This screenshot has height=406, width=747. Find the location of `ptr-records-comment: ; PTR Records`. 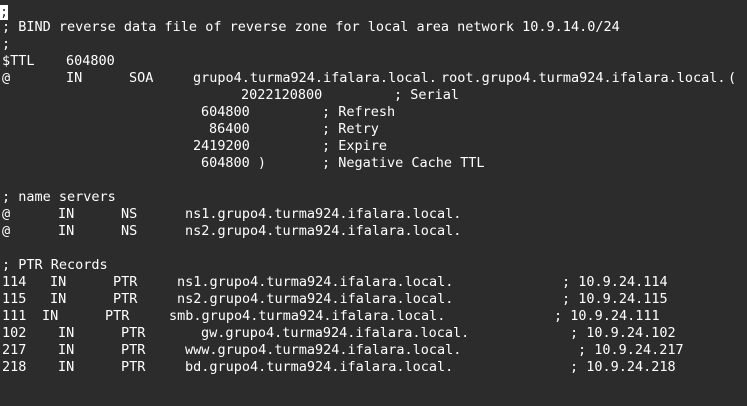

ptr-records-comment: ; PTR Records is located at coordinates (55, 265).